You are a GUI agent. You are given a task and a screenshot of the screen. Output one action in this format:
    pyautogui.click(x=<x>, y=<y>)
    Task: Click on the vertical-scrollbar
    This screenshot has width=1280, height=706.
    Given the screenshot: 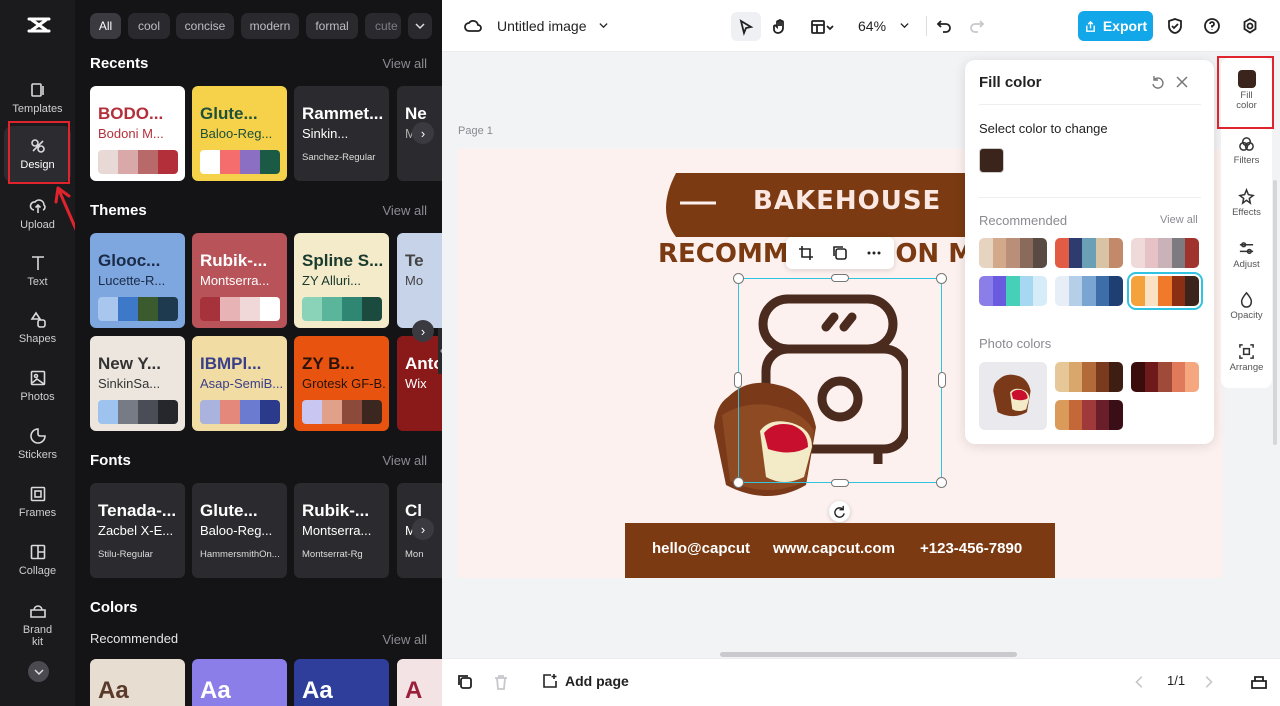 What is the action you would take?
    pyautogui.click(x=1275, y=312)
    